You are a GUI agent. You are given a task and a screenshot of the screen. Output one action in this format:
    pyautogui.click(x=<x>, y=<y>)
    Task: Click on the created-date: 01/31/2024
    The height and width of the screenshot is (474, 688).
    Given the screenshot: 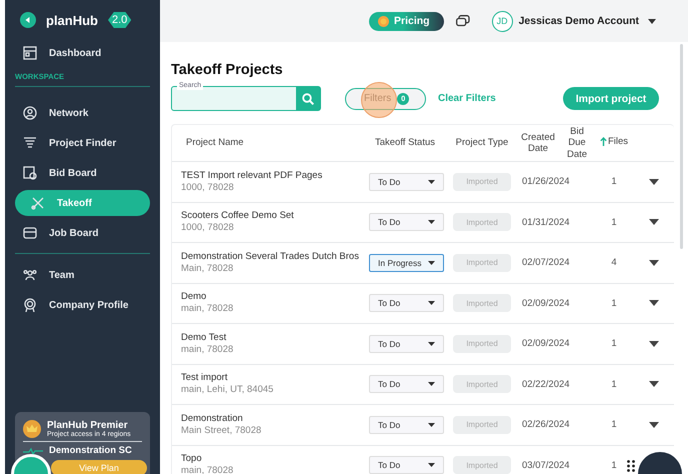 What is the action you would take?
    pyautogui.click(x=546, y=222)
    